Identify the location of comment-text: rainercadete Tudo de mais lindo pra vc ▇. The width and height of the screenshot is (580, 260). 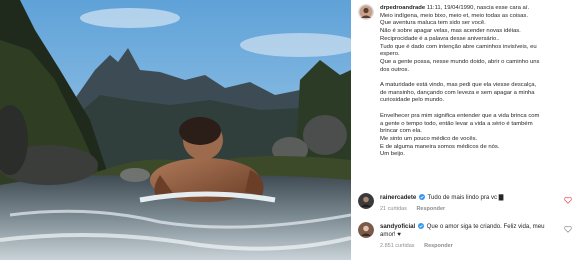
(468, 198).